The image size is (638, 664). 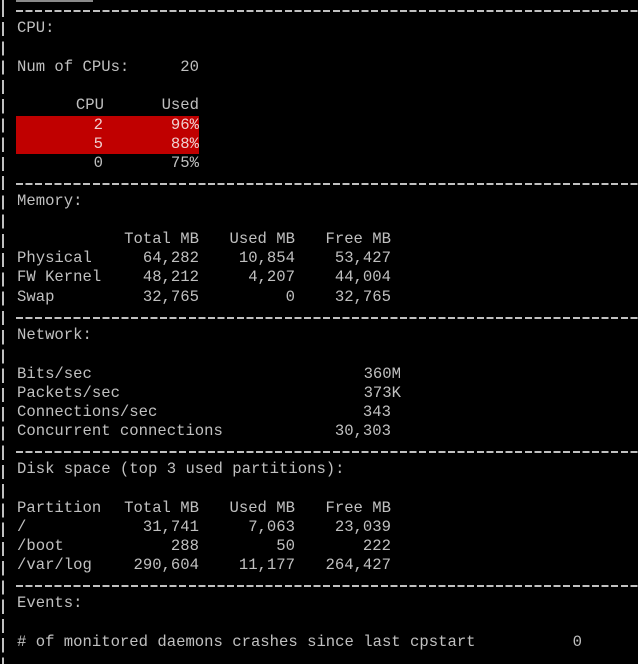 I want to click on disk-row-free: 222, so click(x=376, y=546).